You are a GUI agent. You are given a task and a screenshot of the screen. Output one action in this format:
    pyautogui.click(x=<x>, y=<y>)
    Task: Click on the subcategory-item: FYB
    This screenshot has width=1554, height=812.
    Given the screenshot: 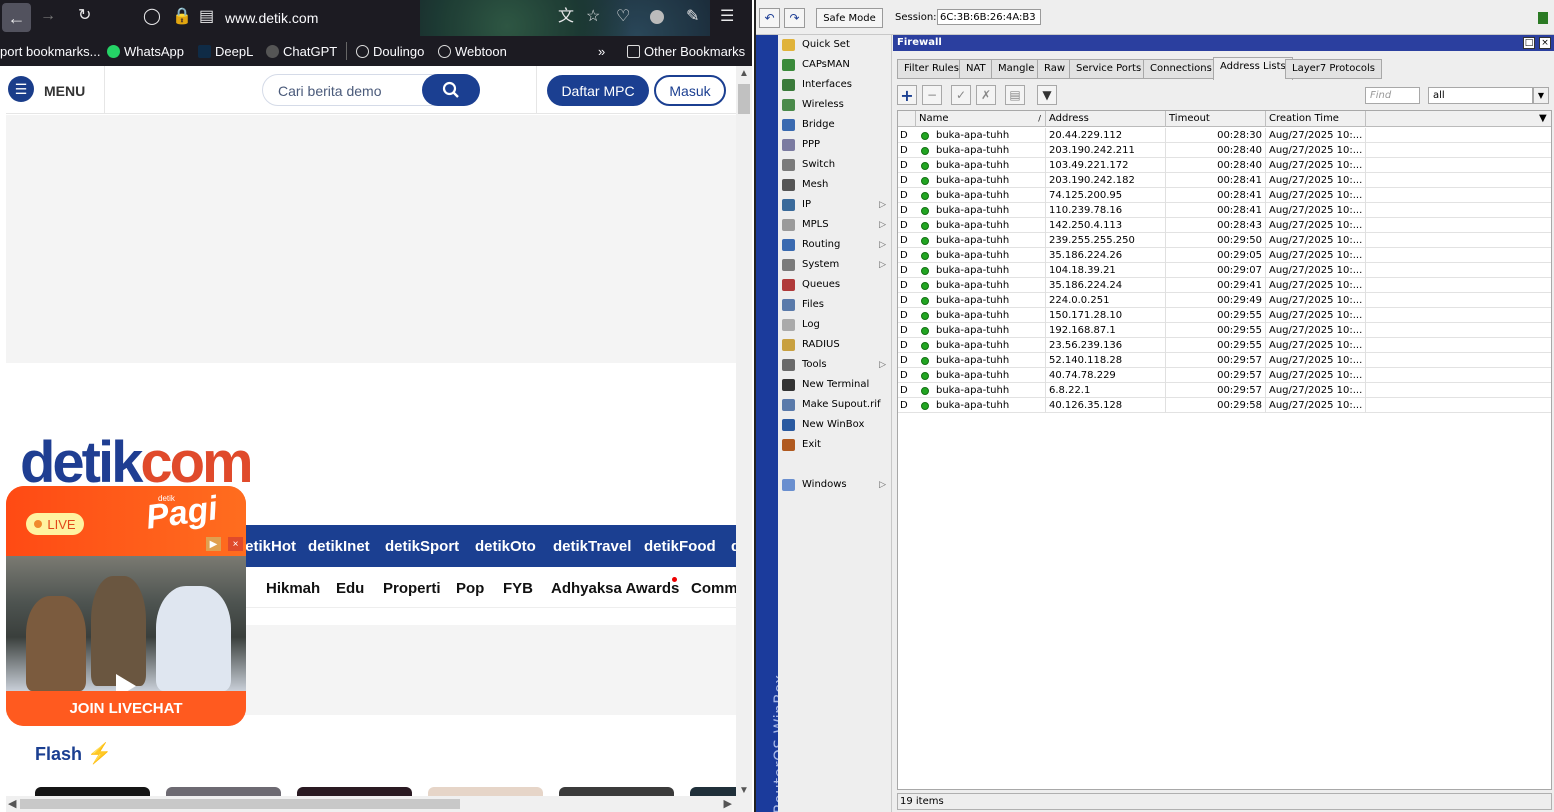 What is the action you would take?
    pyautogui.click(x=518, y=588)
    